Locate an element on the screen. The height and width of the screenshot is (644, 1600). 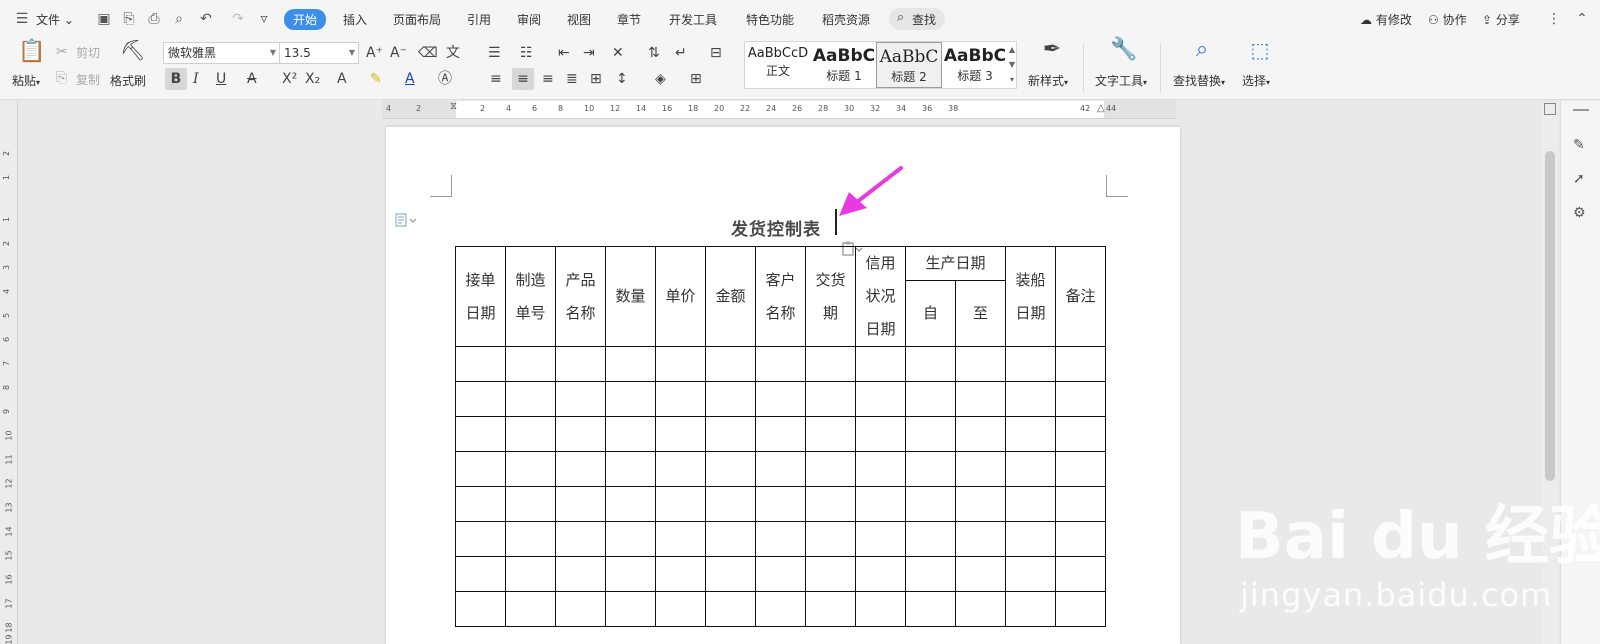
styles-scroll-icon: ▲ ▼ ▾ is located at coordinates (1012, 65).